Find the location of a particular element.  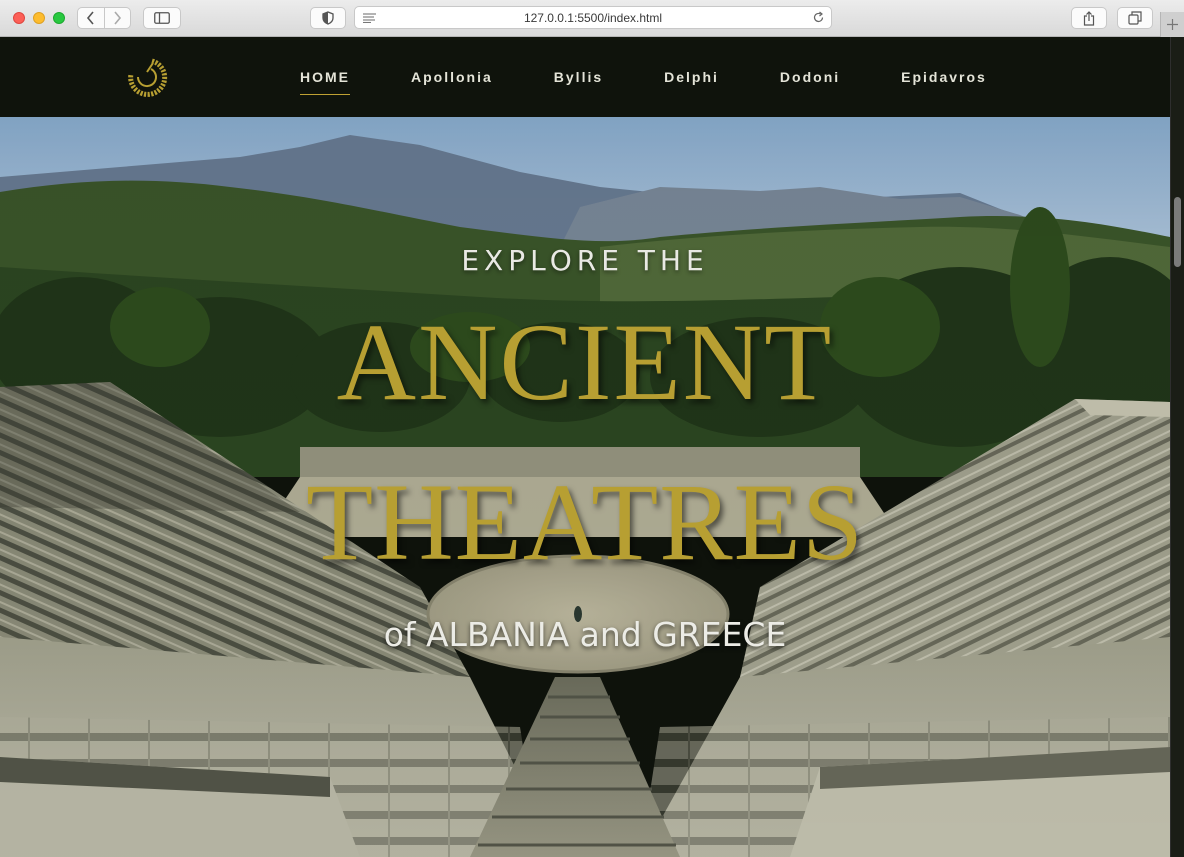

nav-delphi-link: Delphi is located at coordinates (691, 77).